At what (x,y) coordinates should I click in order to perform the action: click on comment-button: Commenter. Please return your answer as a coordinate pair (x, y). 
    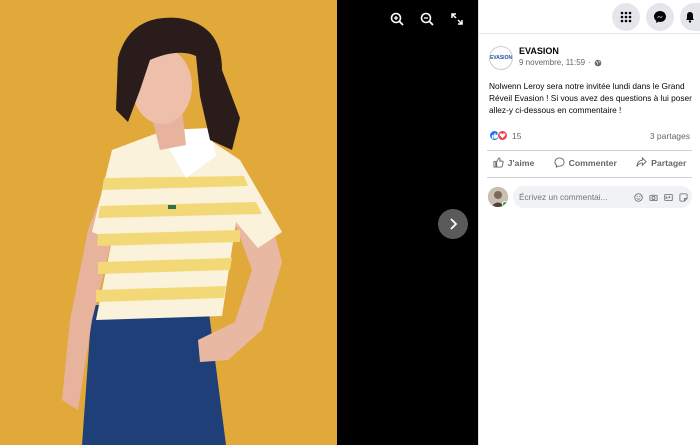
    Looking at the image, I should click on (585, 162).